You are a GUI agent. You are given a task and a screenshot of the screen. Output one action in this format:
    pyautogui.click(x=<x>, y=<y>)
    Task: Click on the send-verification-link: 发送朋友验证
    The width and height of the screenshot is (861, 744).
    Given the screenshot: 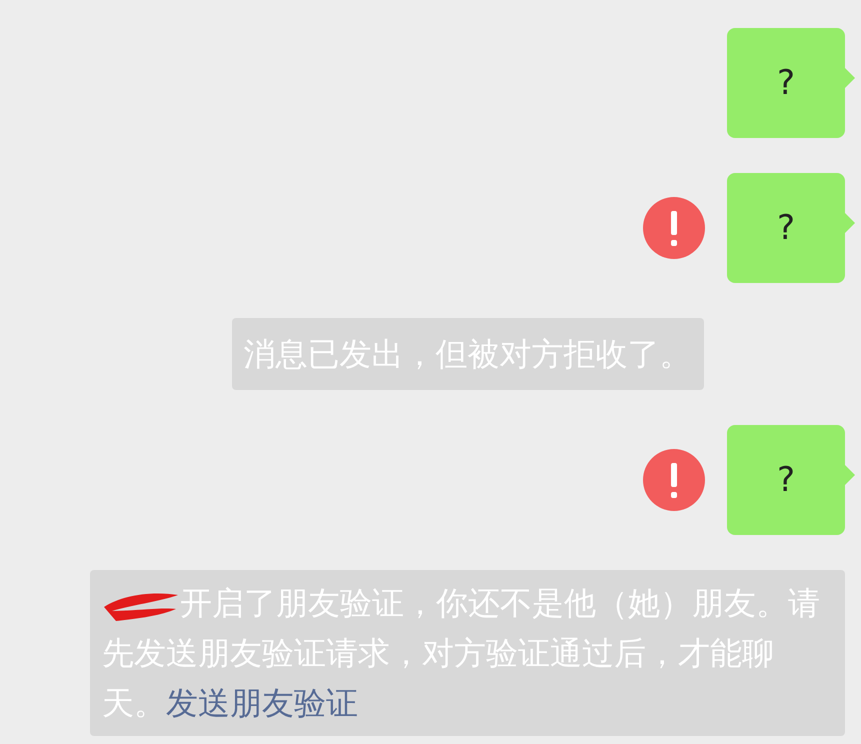 What is the action you would take?
    pyautogui.click(x=262, y=703)
    